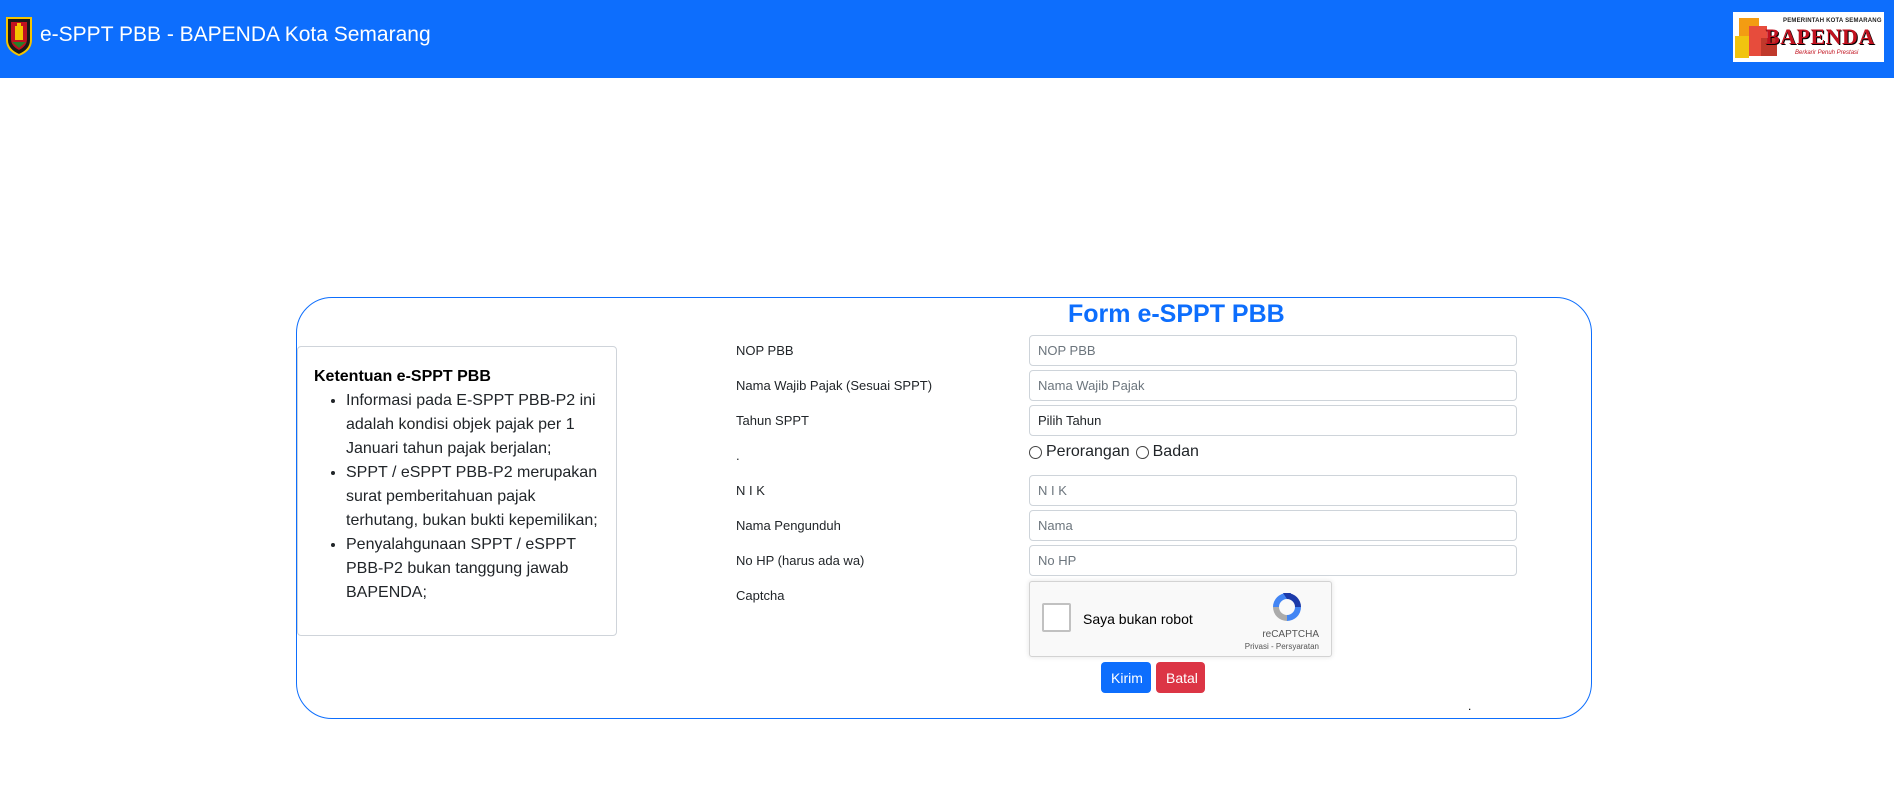 Image resolution: width=1894 pixels, height=808 pixels. What do you see at coordinates (1035, 452) in the screenshot?
I see `perorangan-radio` at bounding box center [1035, 452].